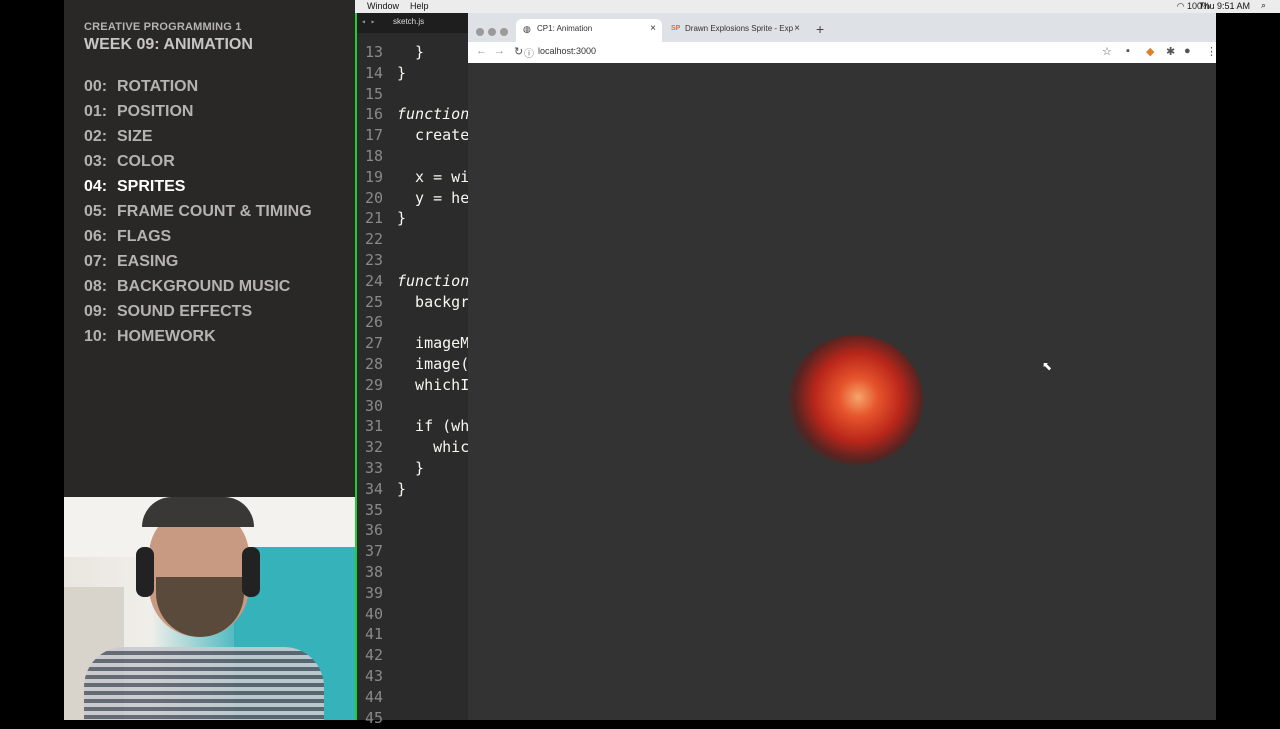 The height and width of the screenshot is (729, 1280). What do you see at coordinates (146, 161) in the screenshot?
I see `topic-label: COLOR` at bounding box center [146, 161].